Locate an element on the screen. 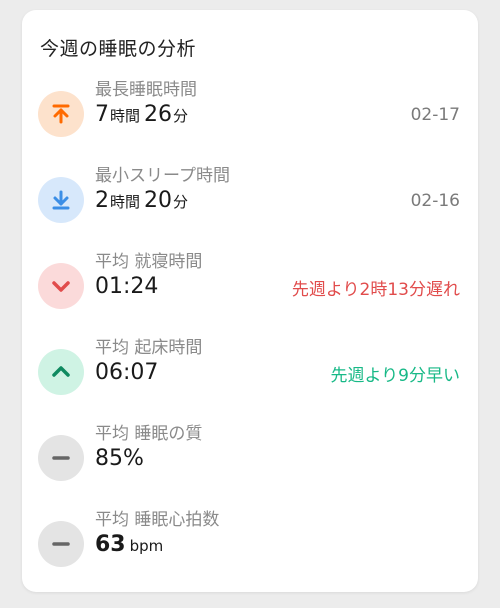 The image size is (500, 608). average-bedtime-row: 平均 就寝時間 01:24 先週より2時13分遅れ is located at coordinates (250, 287).